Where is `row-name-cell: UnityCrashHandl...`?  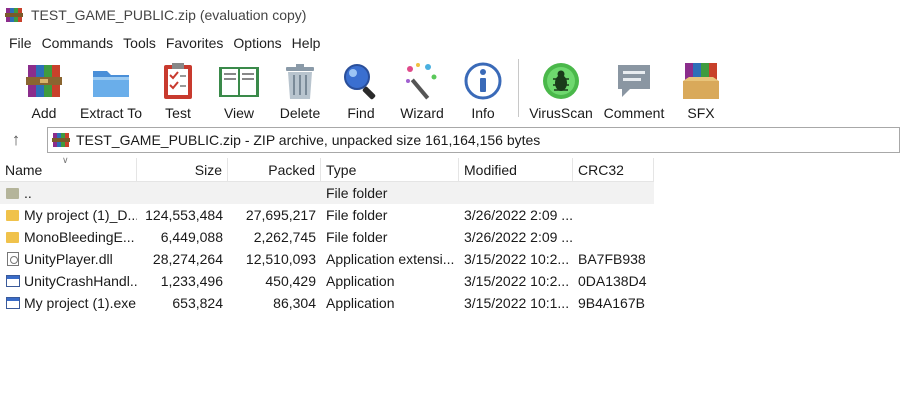 row-name-cell: UnityCrashHandl... is located at coordinates (68, 281).